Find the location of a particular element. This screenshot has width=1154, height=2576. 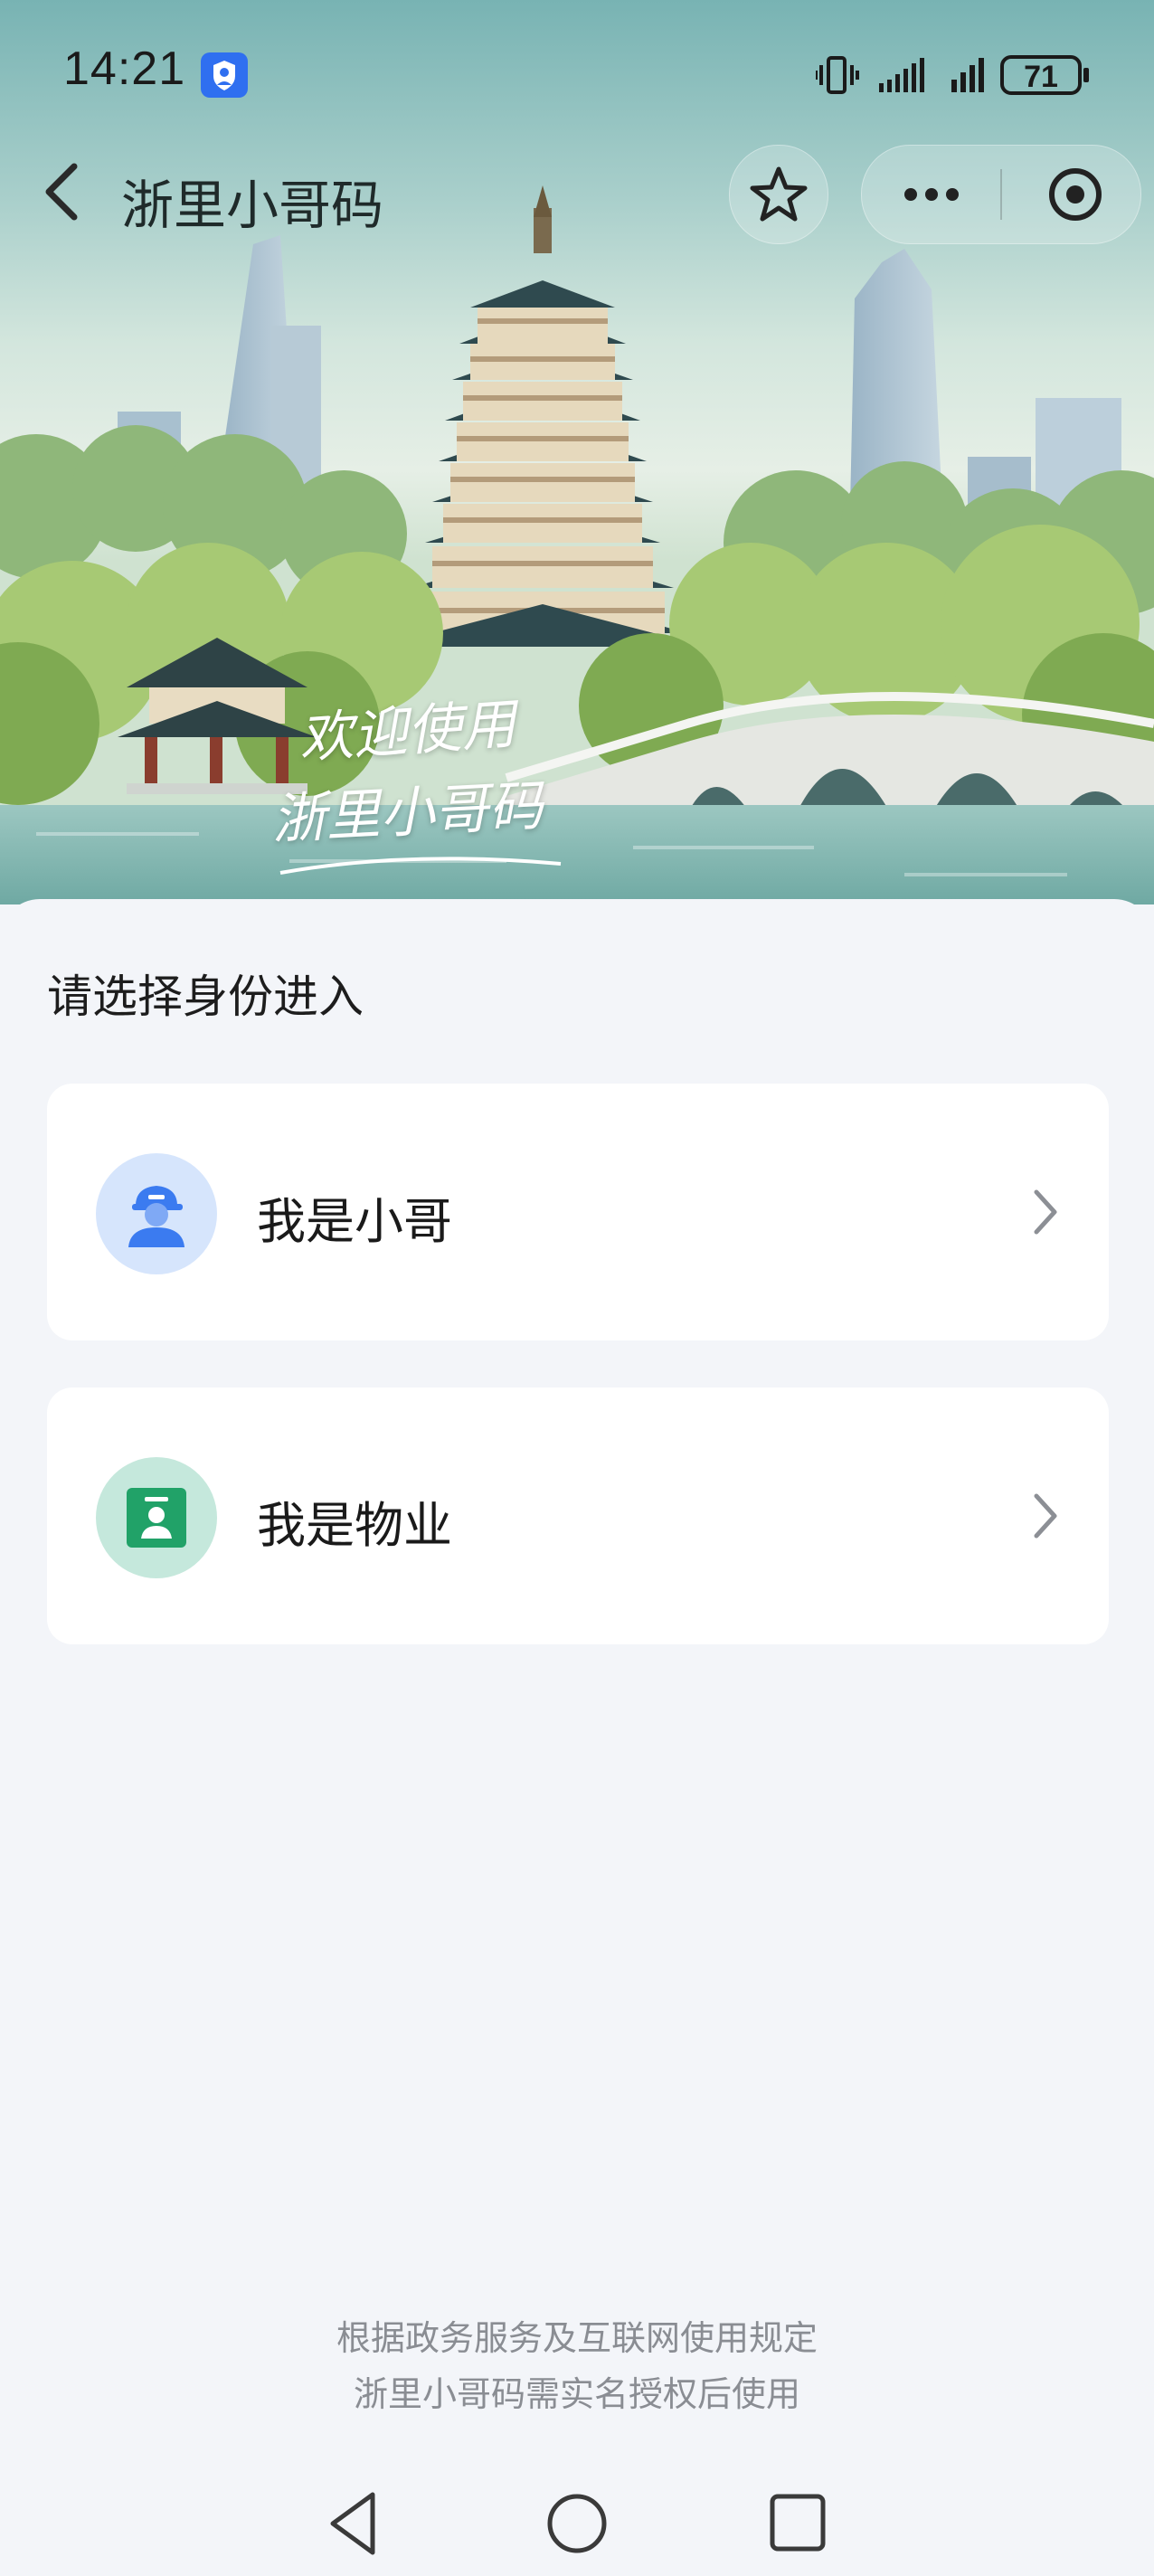

welcome-line-1: 欢迎使用 is located at coordinates (407, 732).